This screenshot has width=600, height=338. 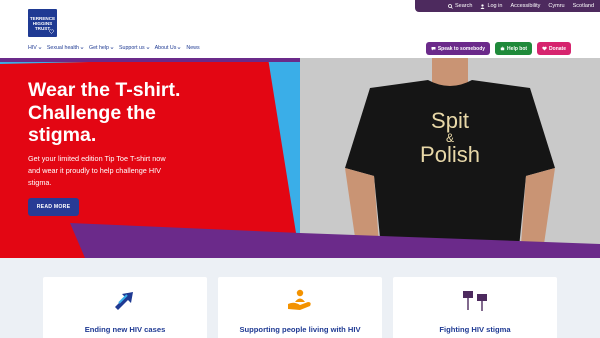 I want to click on nav-label: About Us, so click(x=165, y=48).